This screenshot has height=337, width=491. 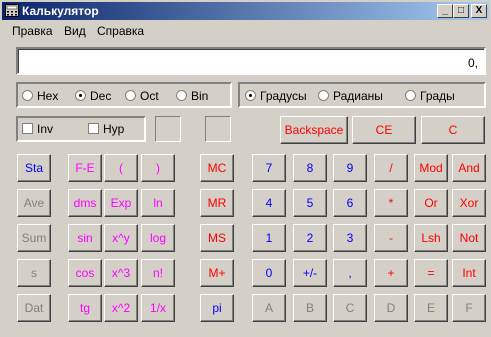 What do you see at coordinates (384, 130) in the screenshot?
I see `ce-button: CE` at bounding box center [384, 130].